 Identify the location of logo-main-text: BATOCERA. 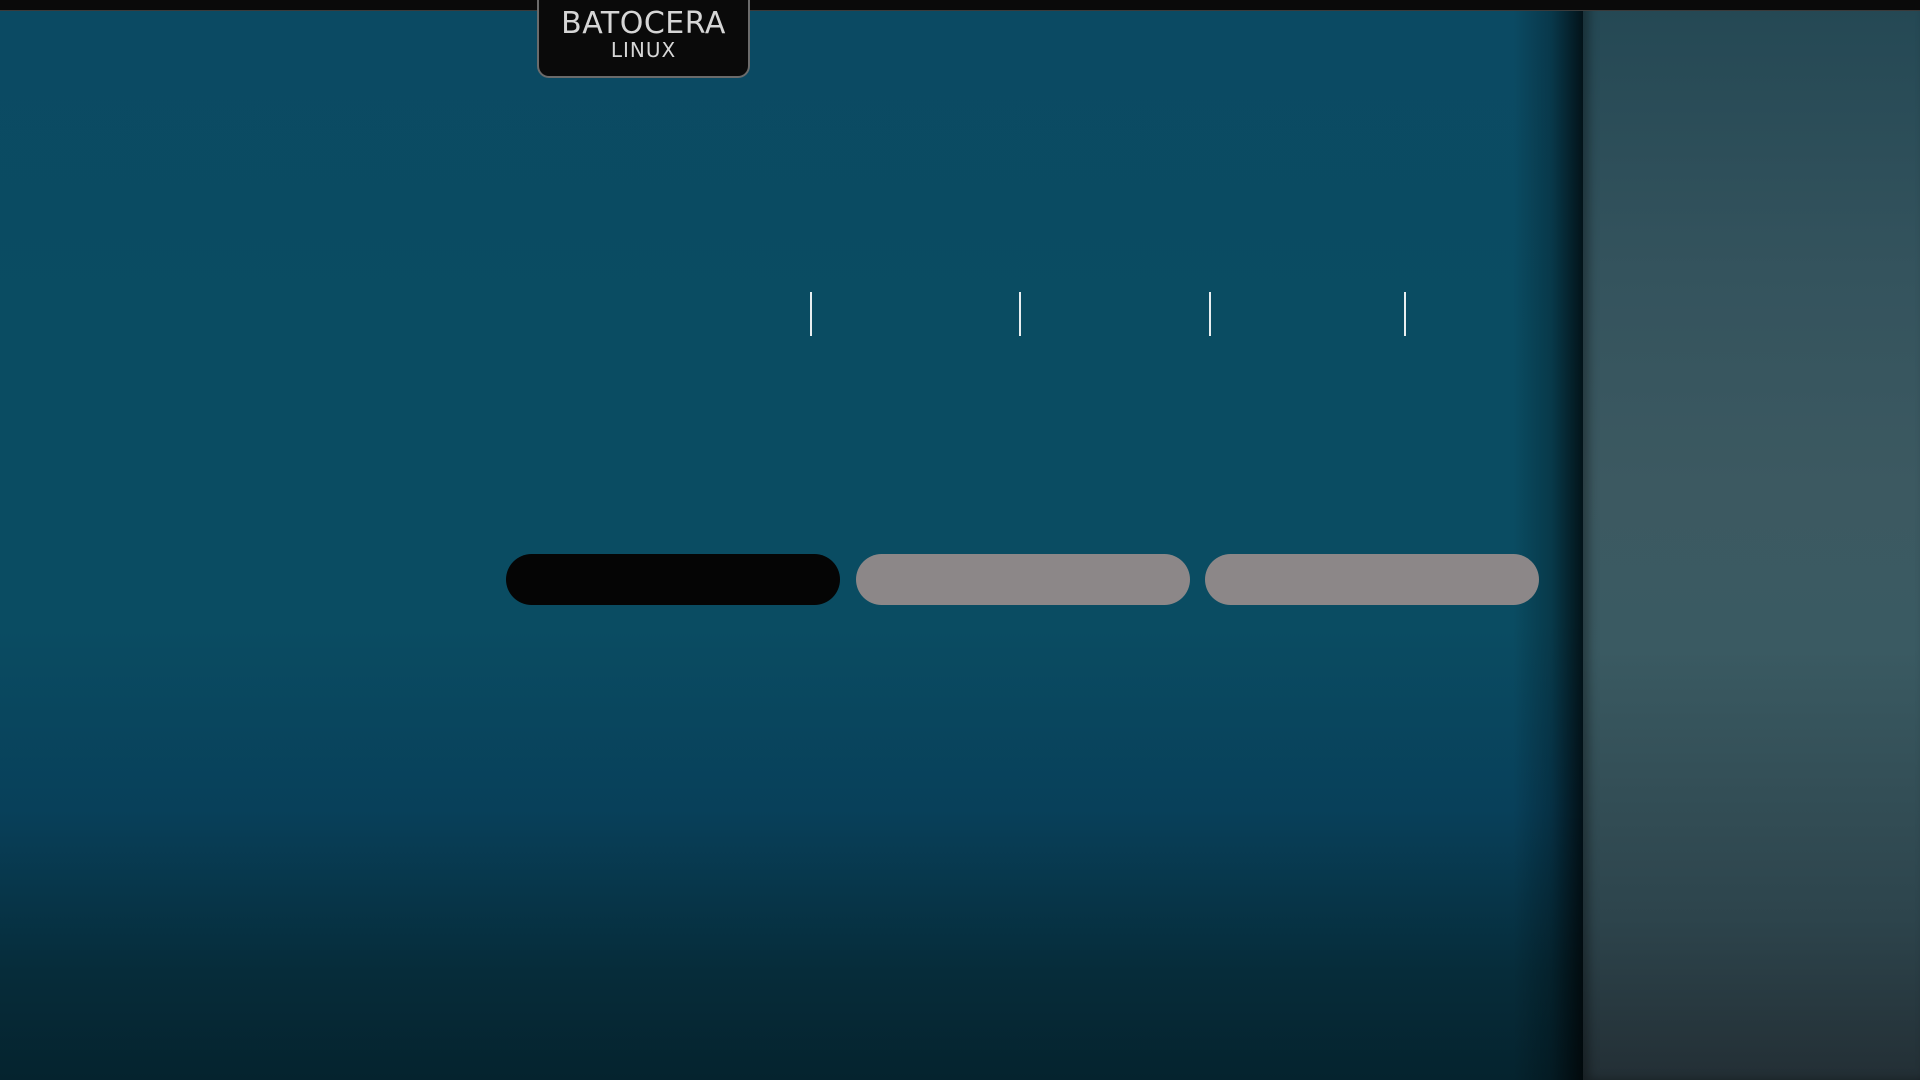
(643, 23).